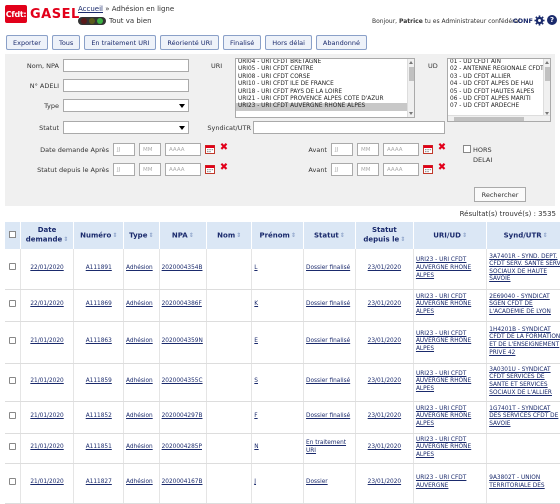 The width and height of the screenshot is (560, 504). Describe the element at coordinates (126, 127) in the screenshot. I see `statut-select` at that location.